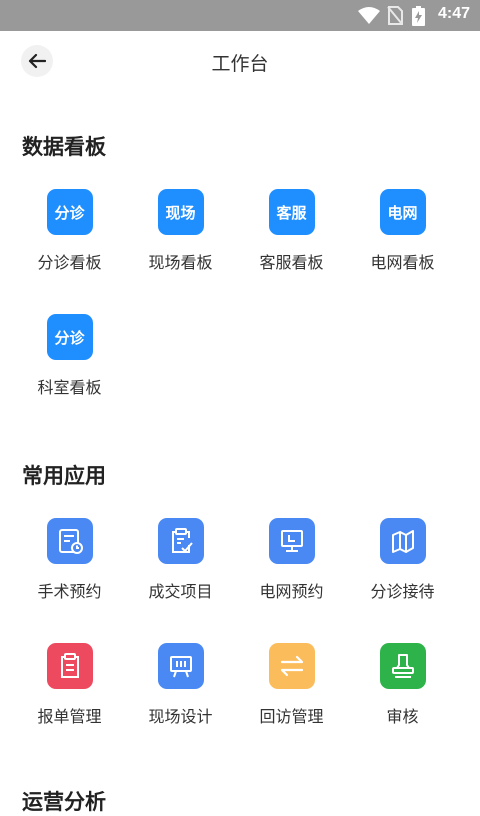 The image size is (480, 816). I want to click on swap-arrows-icon, so click(291, 666).